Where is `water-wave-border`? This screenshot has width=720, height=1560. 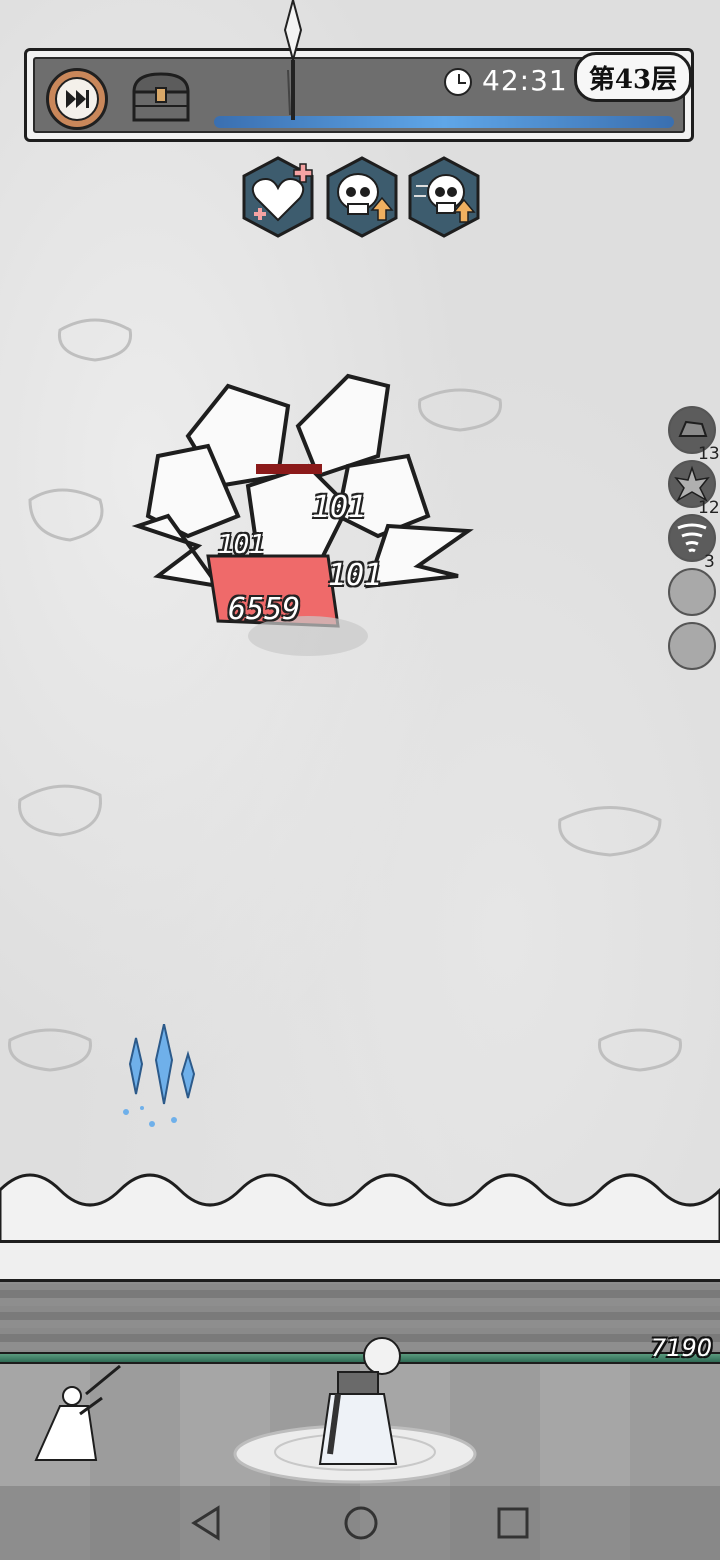 water-wave-border is located at coordinates (360, 1211).